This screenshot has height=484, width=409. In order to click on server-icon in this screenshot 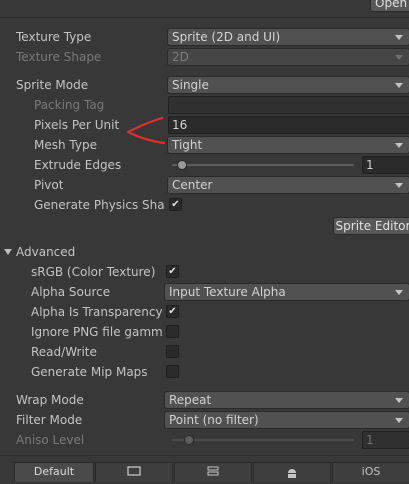, I will do `click(213, 471)`.